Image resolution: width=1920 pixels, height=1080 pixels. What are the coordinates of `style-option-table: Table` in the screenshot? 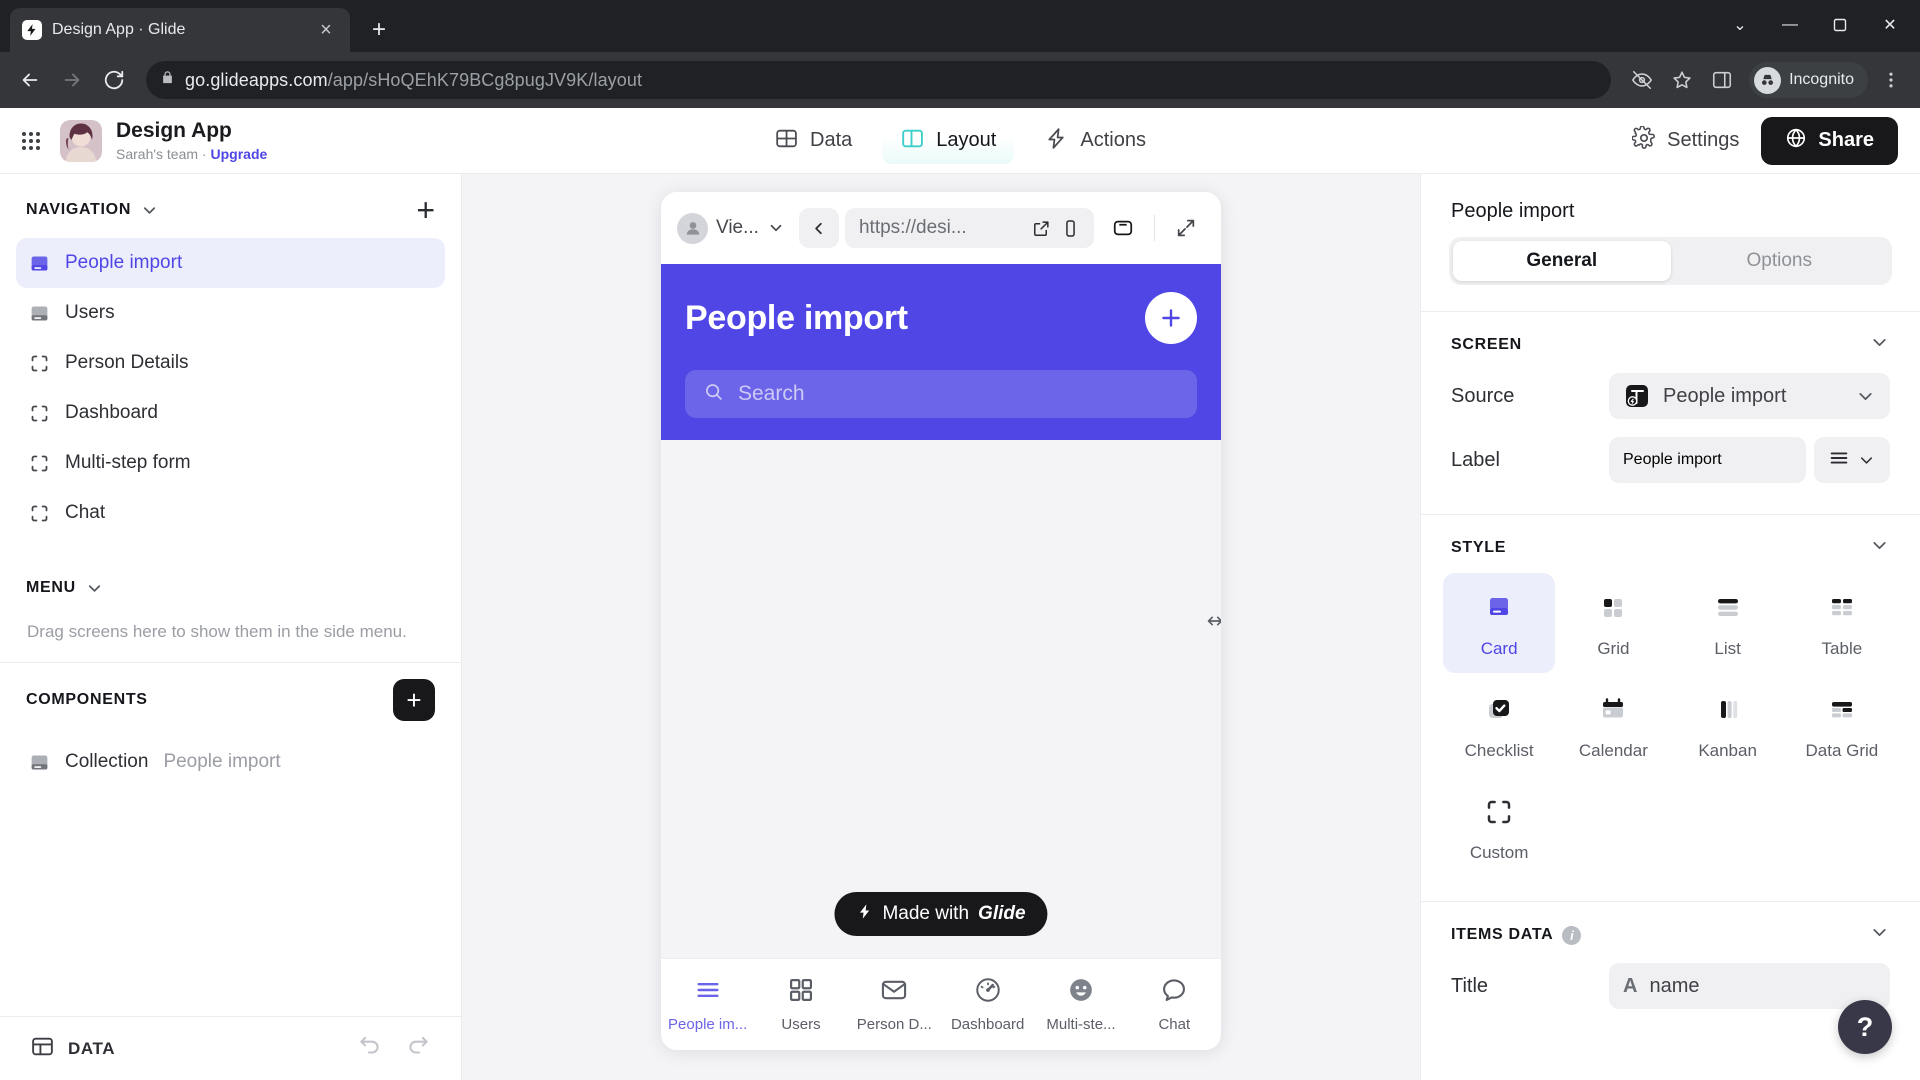 It's located at (1842, 623).